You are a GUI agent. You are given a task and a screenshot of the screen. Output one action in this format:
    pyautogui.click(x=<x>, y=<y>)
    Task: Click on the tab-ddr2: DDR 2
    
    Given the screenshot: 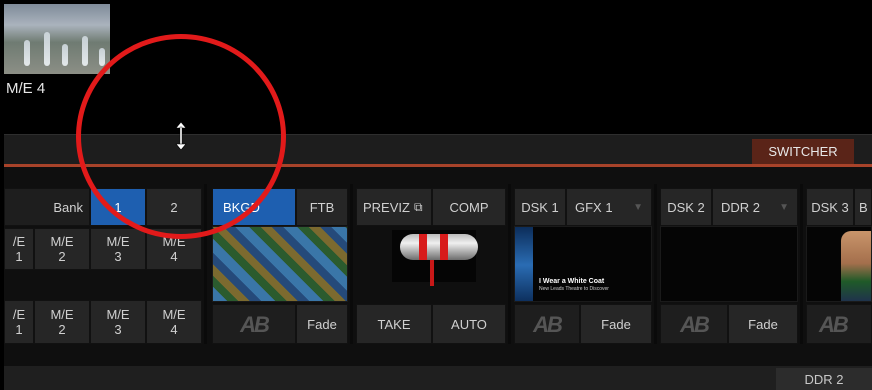 What is the action you would take?
    pyautogui.click(x=824, y=379)
    